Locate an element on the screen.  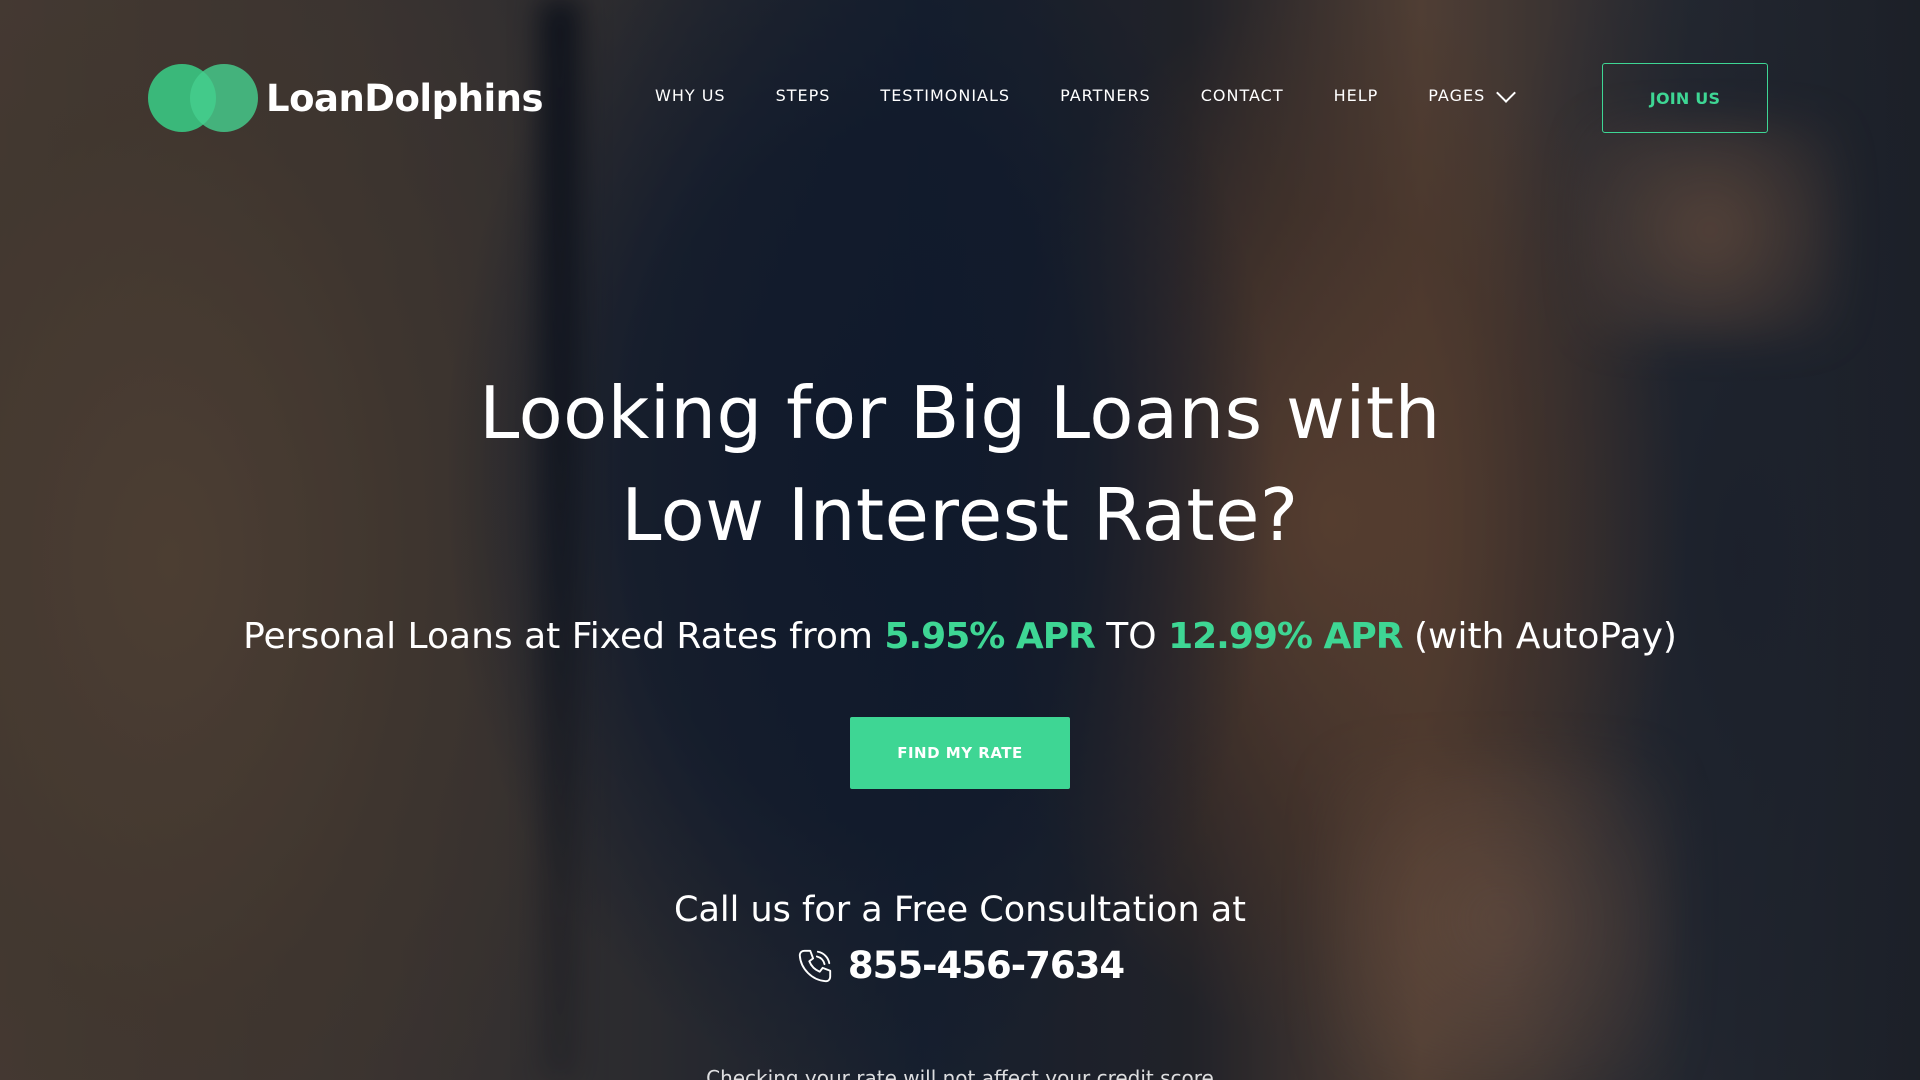
chevron-down-icon is located at coordinates (1506, 92).